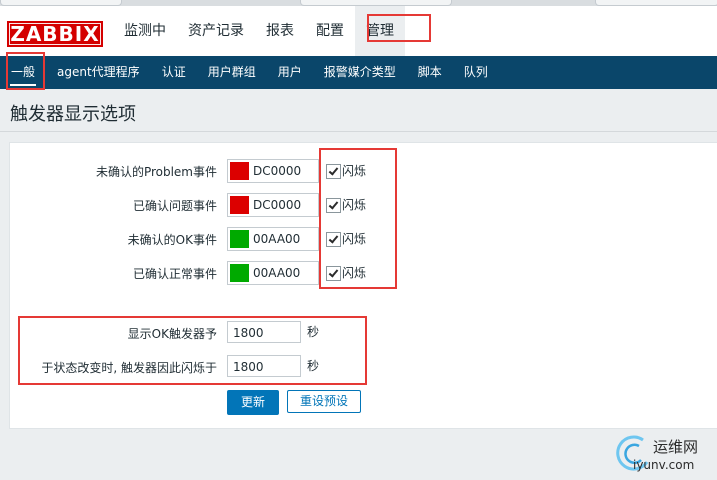 This screenshot has height=480, width=717. What do you see at coordinates (172, 334) in the screenshot?
I see `ok-period-label: 显示OK触发器予` at bounding box center [172, 334].